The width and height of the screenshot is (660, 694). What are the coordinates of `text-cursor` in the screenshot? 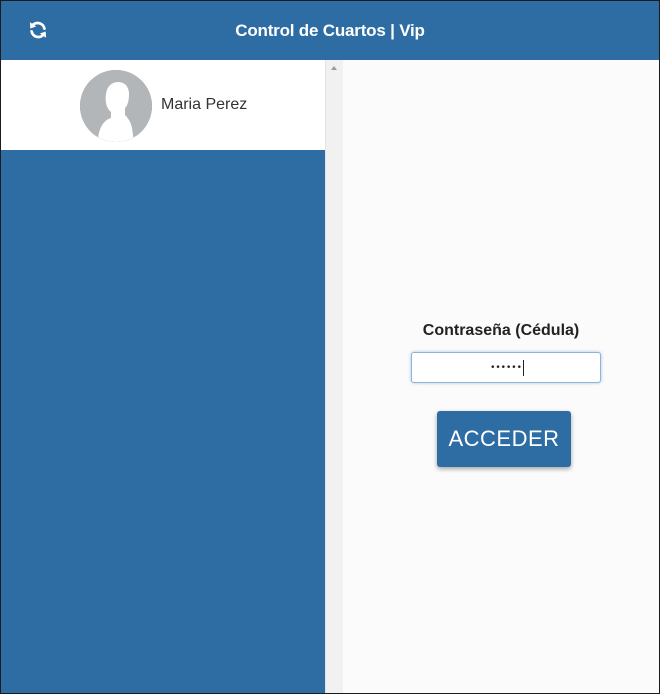 It's located at (523, 368).